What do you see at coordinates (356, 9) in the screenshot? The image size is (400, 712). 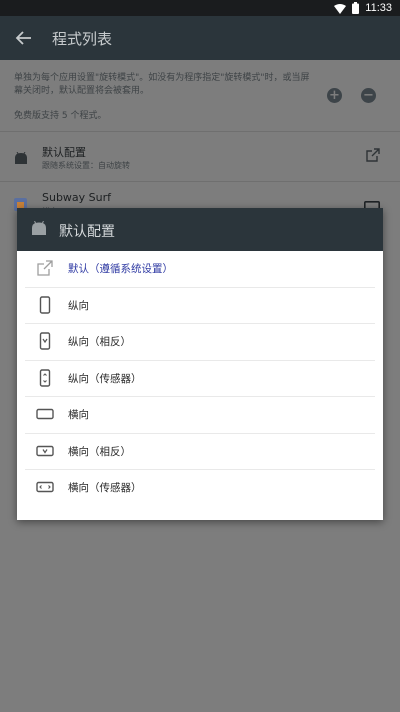 I see `battery-icon` at bounding box center [356, 9].